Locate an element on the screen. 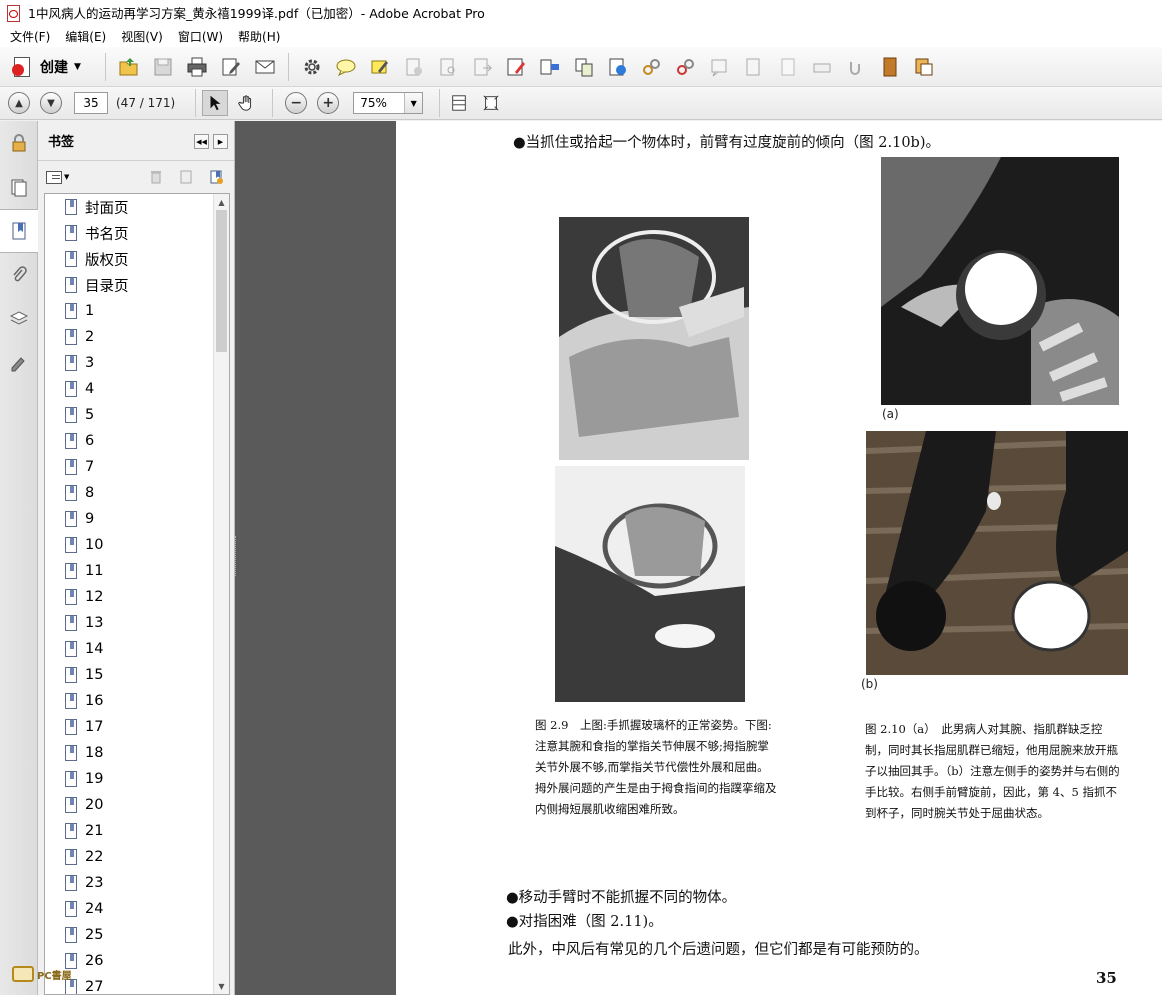  bookmark-item: 3 is located at coordinates (137, 363).